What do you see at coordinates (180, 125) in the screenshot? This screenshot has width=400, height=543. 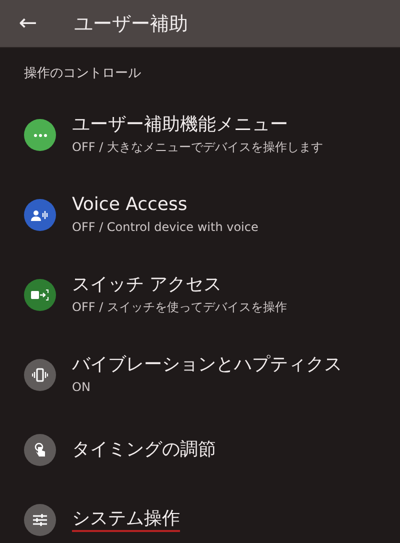 I see `item-title: ユーザー補助機能メニュー` at bounding box center [180, 125].